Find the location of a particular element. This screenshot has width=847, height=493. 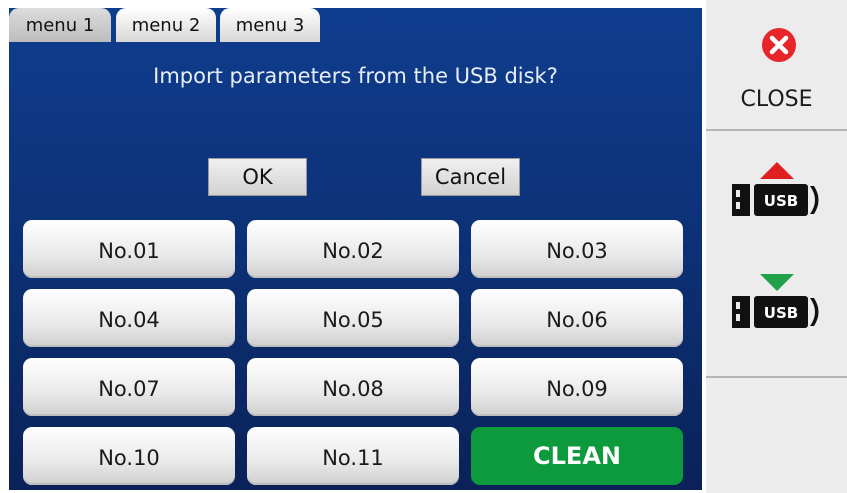

preset-button-05: No.05 is located at coordinates (353, 318).